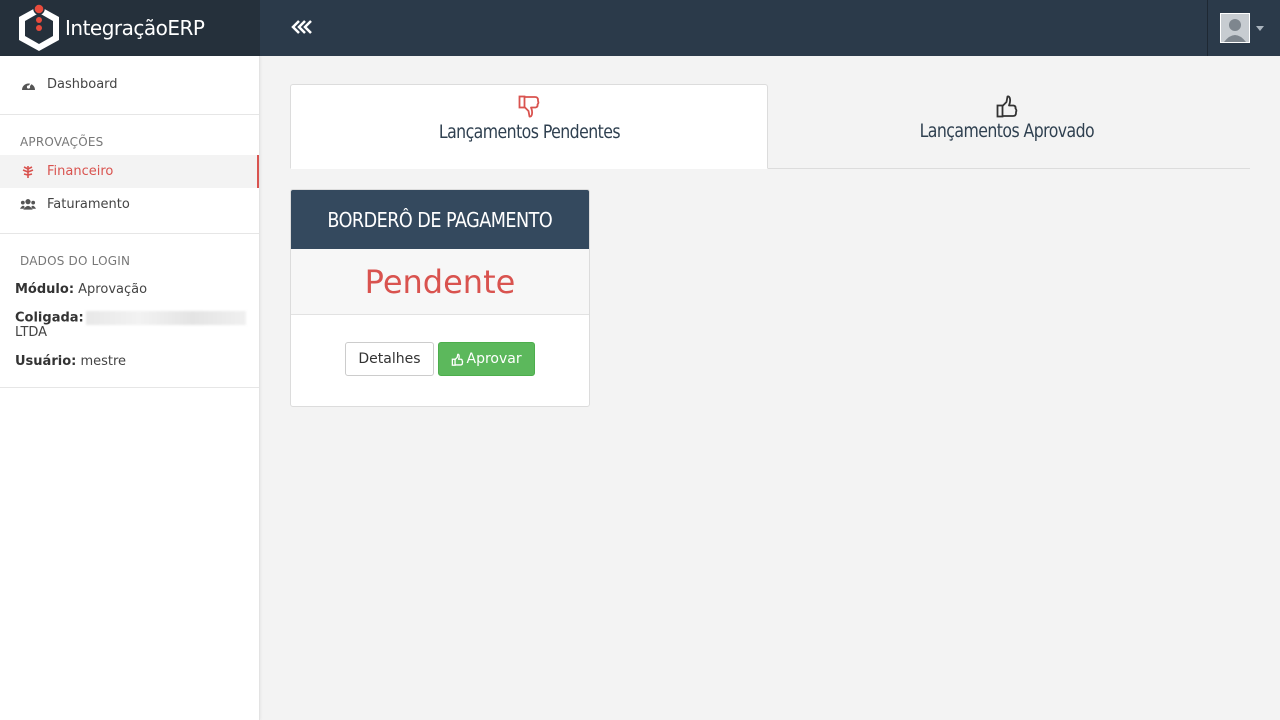 Image resolution: width=1280 pixels, height=720 pixels. I want to click on company-value: LTDA, so click(31, 332).